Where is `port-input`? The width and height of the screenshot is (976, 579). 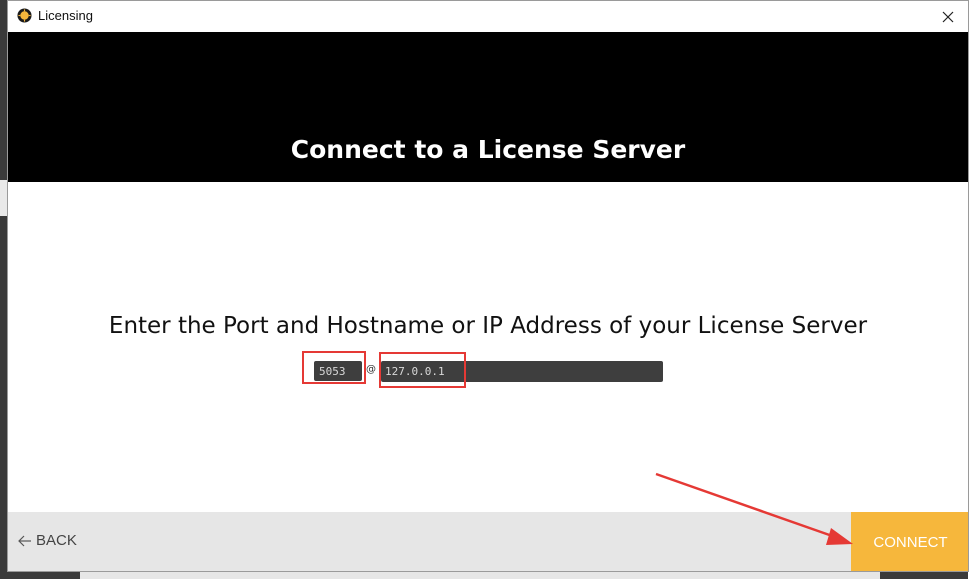
port-input is located at coordinates (338, 371).